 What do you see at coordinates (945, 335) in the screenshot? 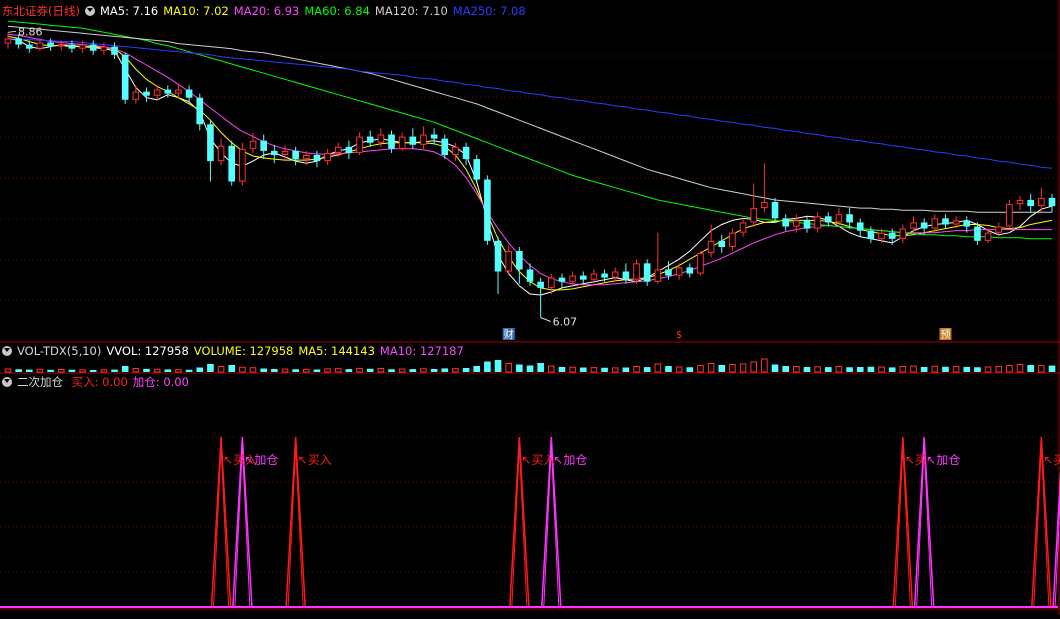
I see `event-marker: 预` at bounding box center [945, 335].